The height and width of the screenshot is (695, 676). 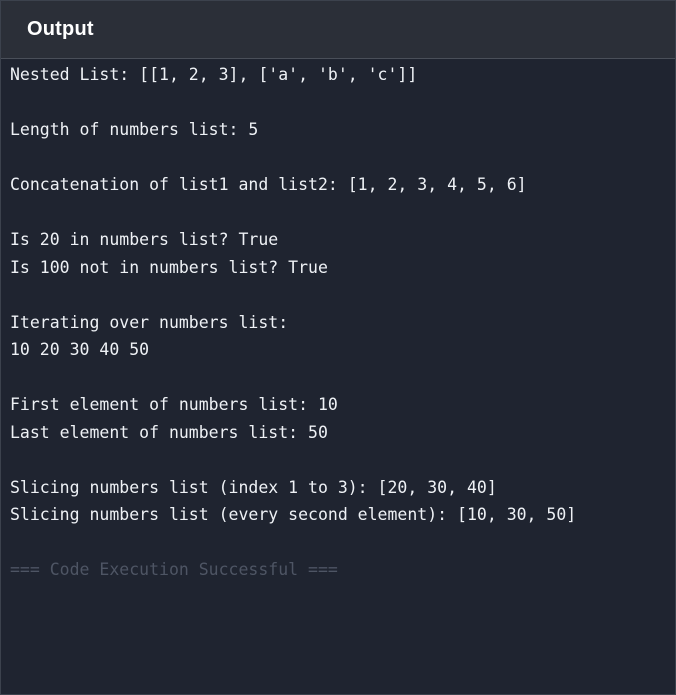 What do you see at coordinates (169, 267) in the screenshot?
I see `output-line: Is 100 not in numbers list? True` at bounding box center [169, 267].